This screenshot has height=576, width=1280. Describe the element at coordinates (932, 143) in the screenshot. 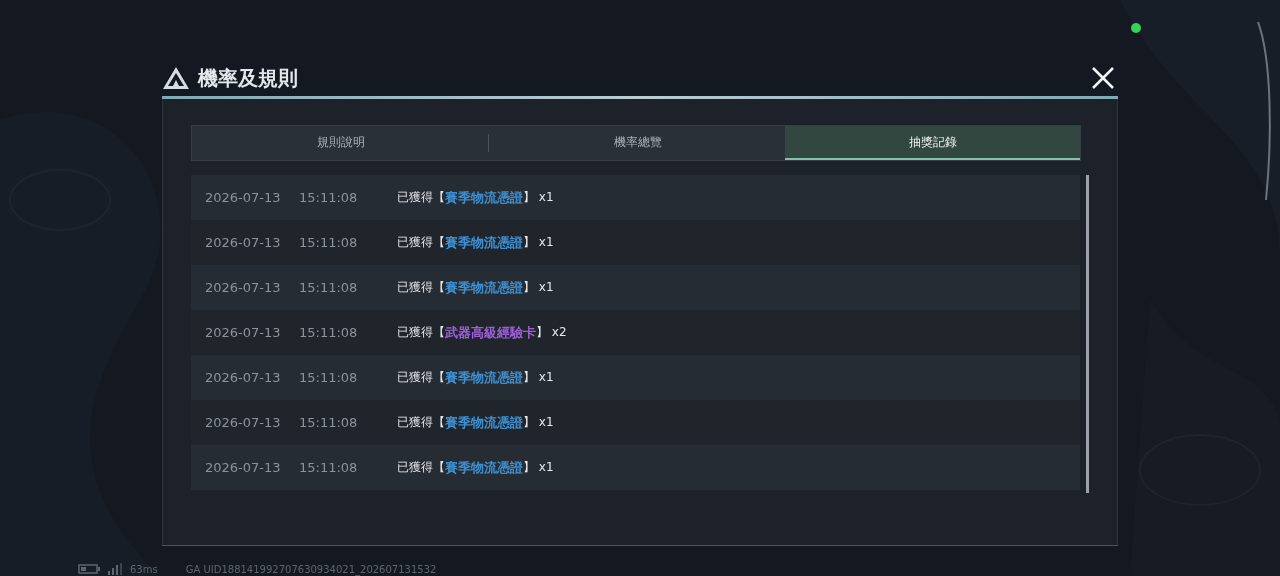

I see `tab: 抽獎記錄` at that location.